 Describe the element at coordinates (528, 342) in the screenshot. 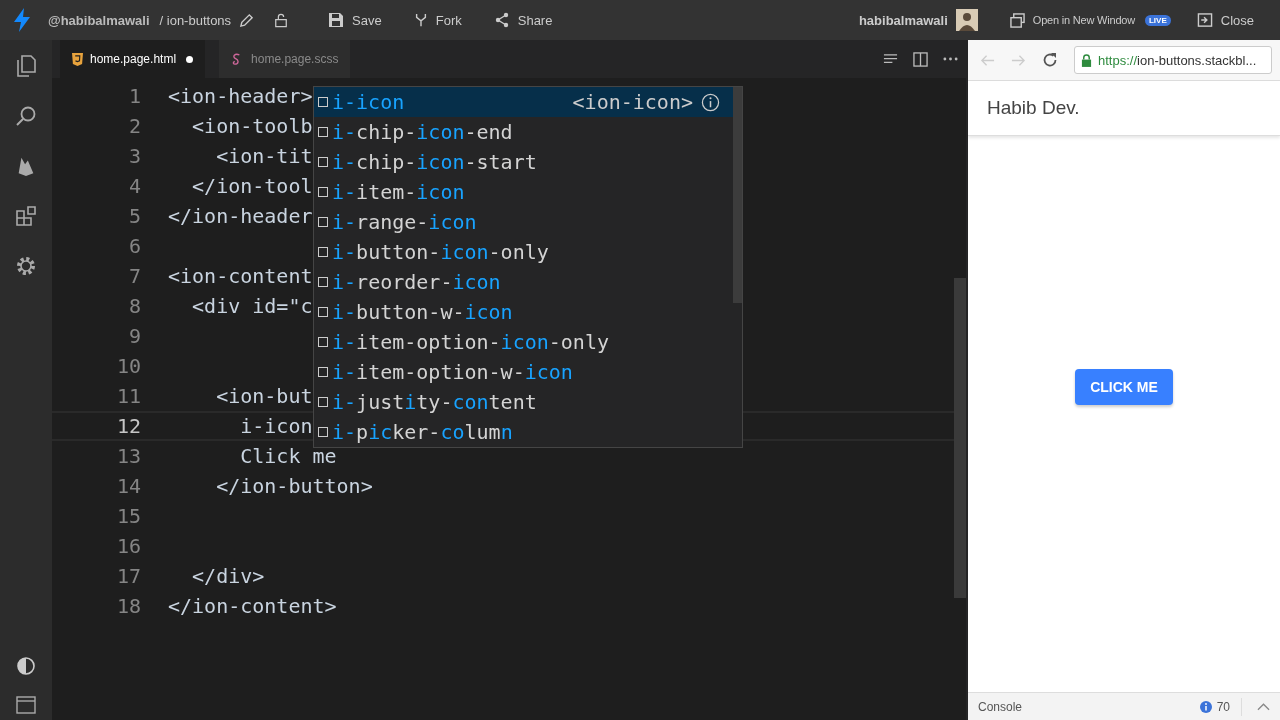

I see `suggestion-item: i-item-option-icon-only` at that location.